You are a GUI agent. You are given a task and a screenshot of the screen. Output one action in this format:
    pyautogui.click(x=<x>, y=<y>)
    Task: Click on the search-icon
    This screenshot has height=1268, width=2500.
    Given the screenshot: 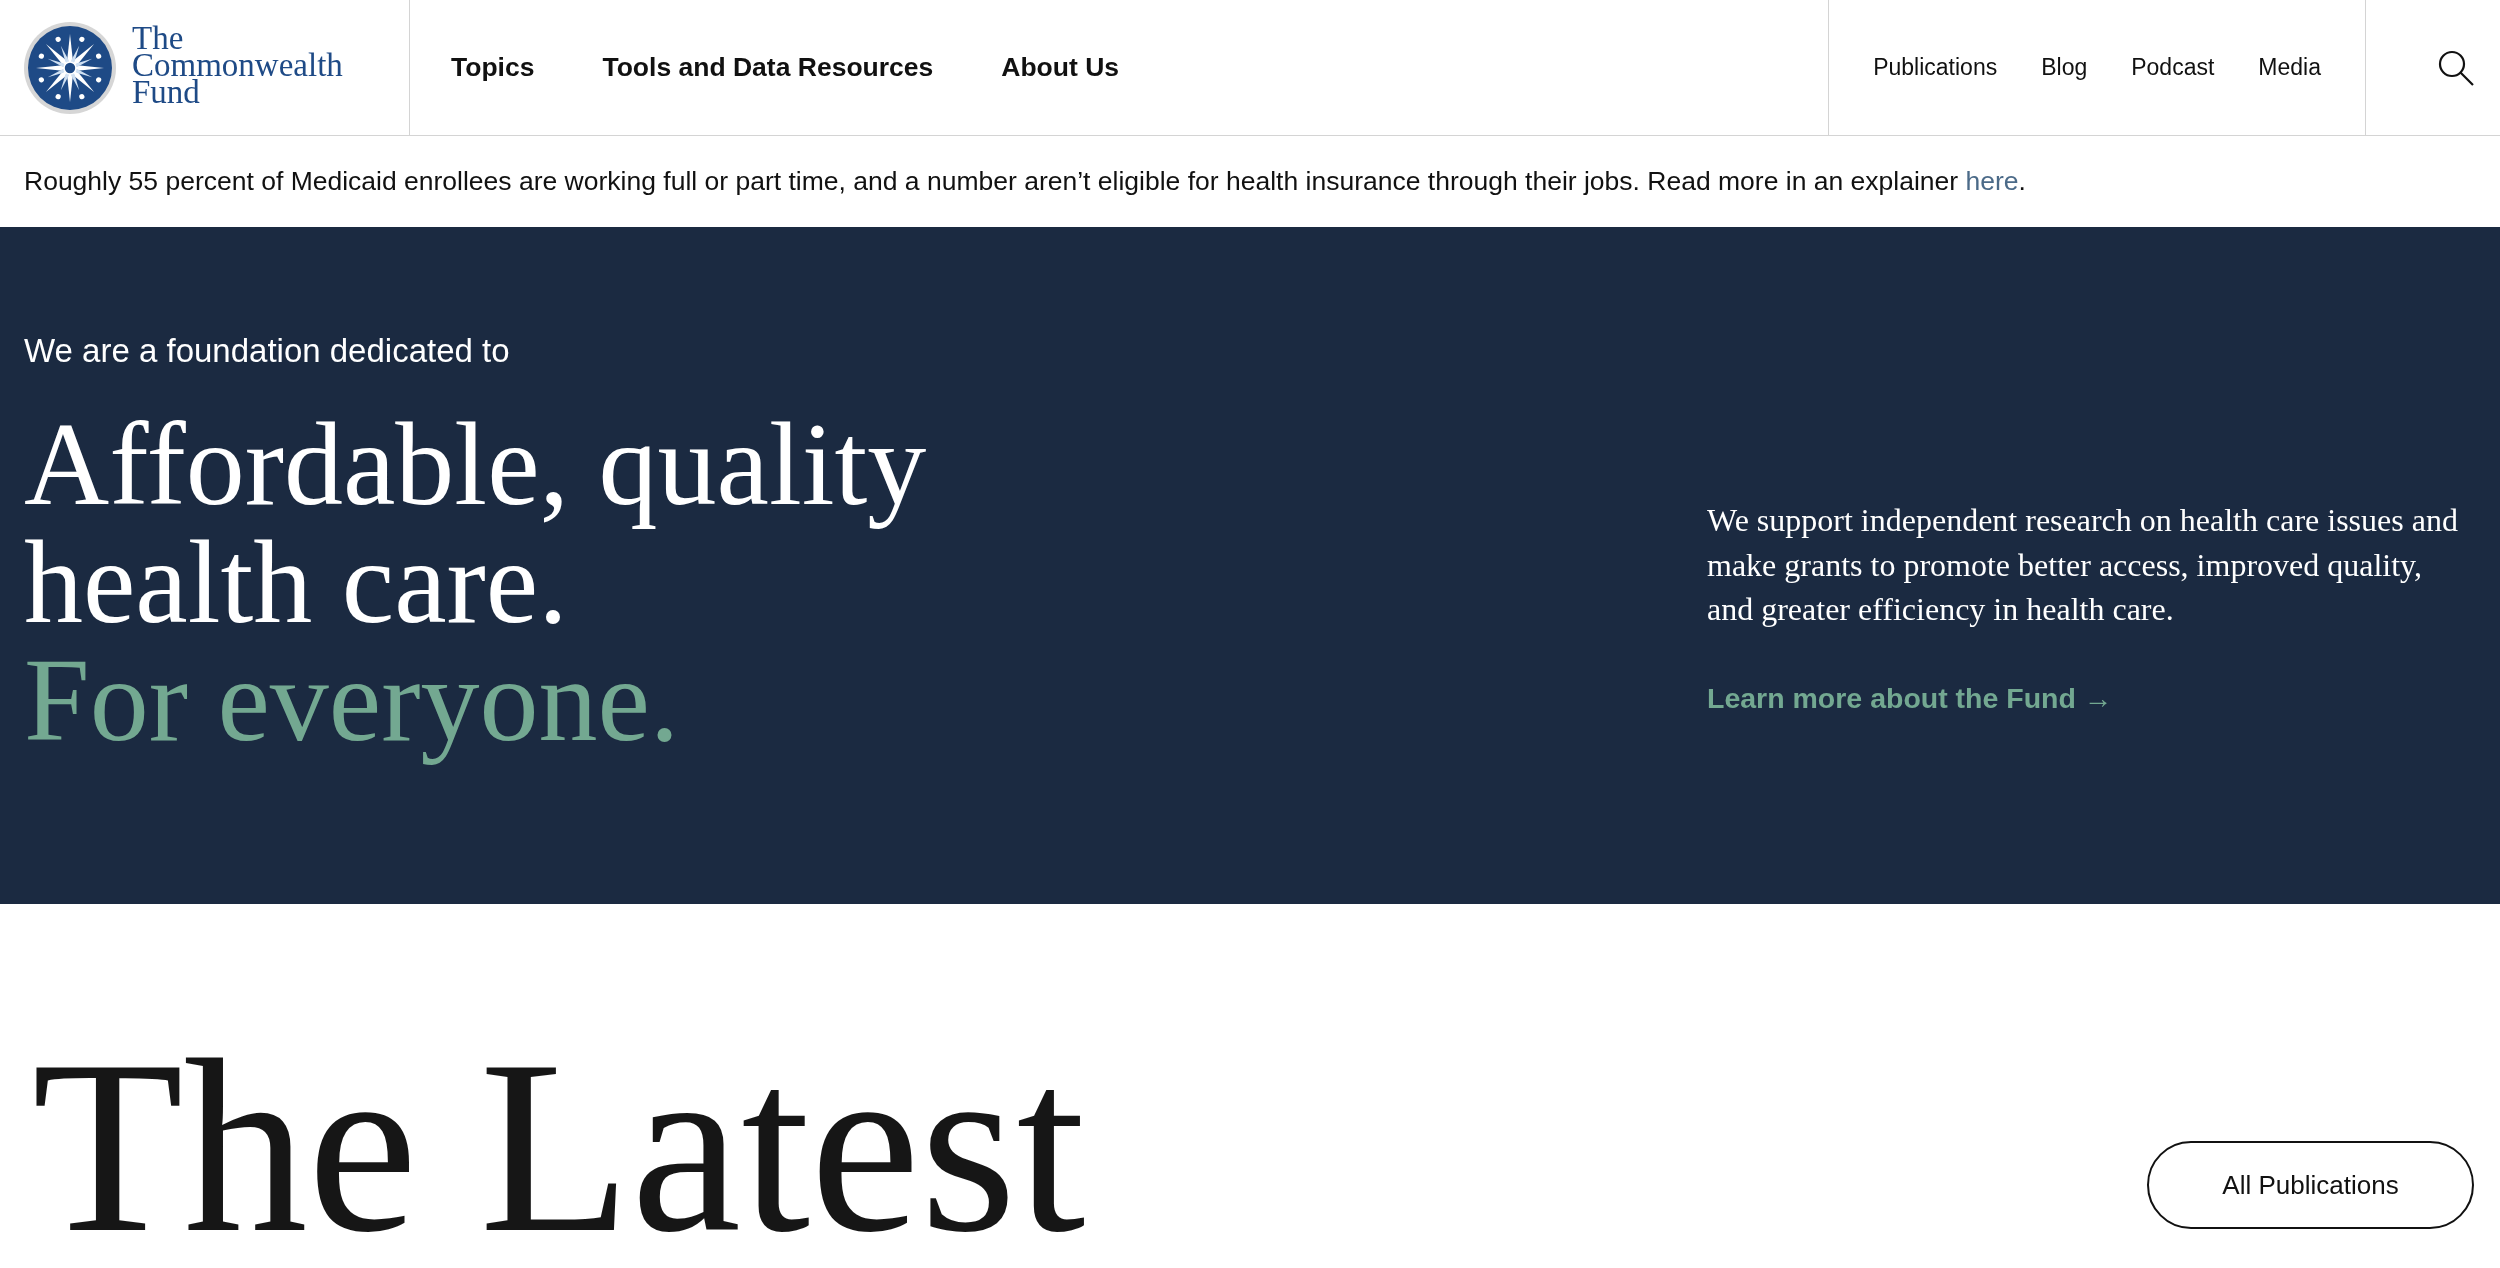 What is the action you would take?
    pyautogui.click(x=2456, y=67)
    